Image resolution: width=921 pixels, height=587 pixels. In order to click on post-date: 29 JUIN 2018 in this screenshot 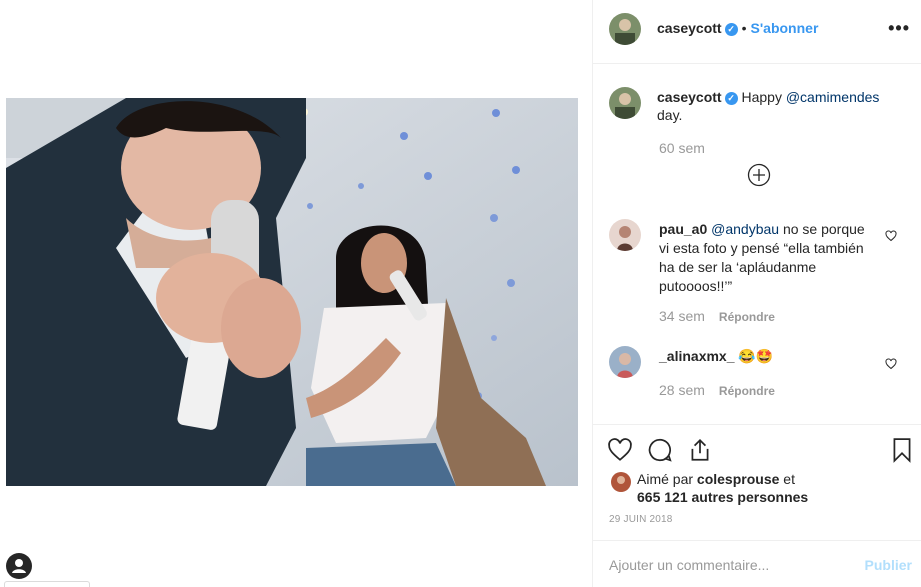, I will do `click(641, 519)`.